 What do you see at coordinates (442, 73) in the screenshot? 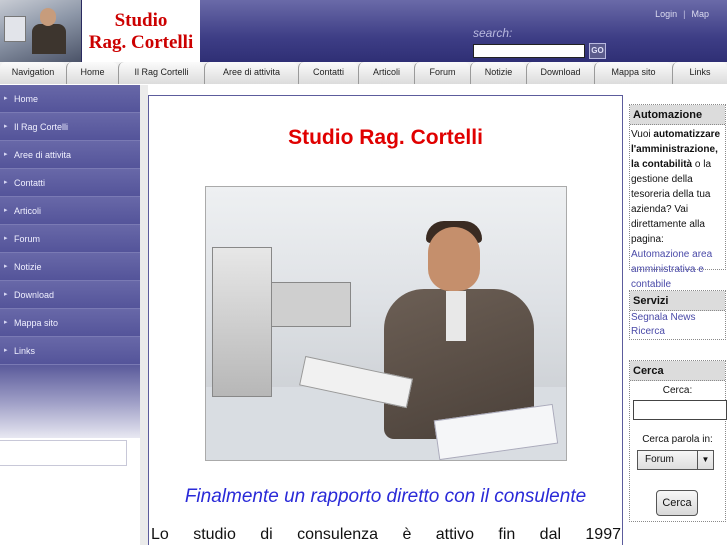
I see `tab-forum: Forum` at bounding box center [442, 73].